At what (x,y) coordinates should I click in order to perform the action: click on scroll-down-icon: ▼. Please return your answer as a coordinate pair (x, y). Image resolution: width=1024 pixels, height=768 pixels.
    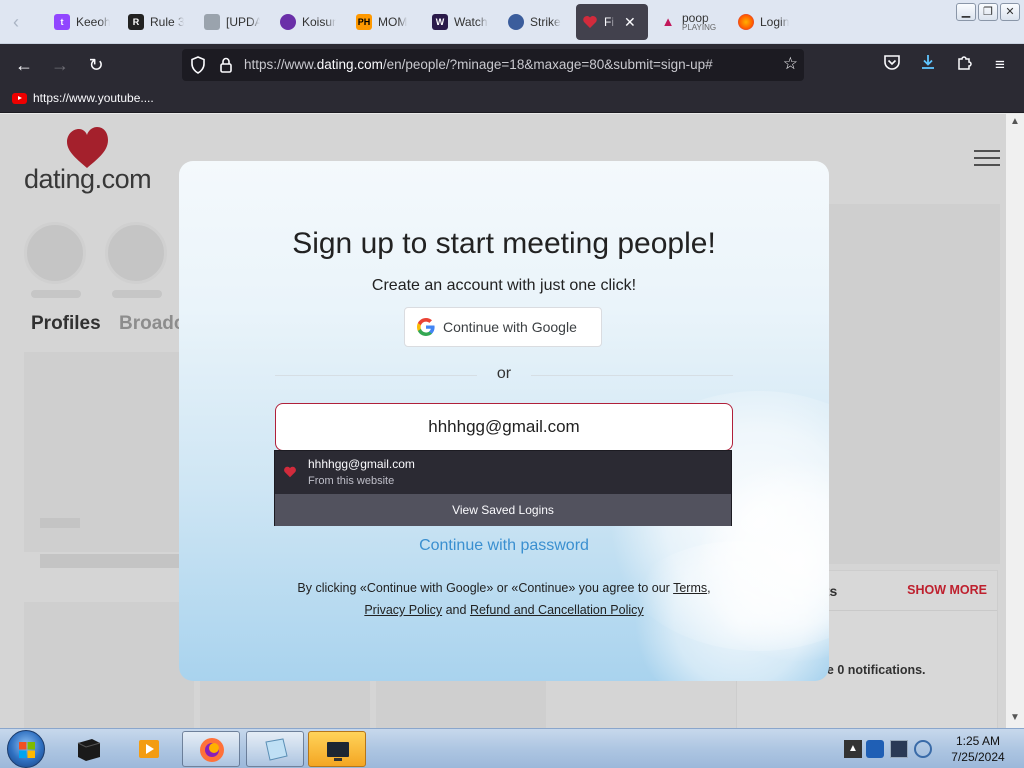
    Looking at the image, I should click on (1015, 717).